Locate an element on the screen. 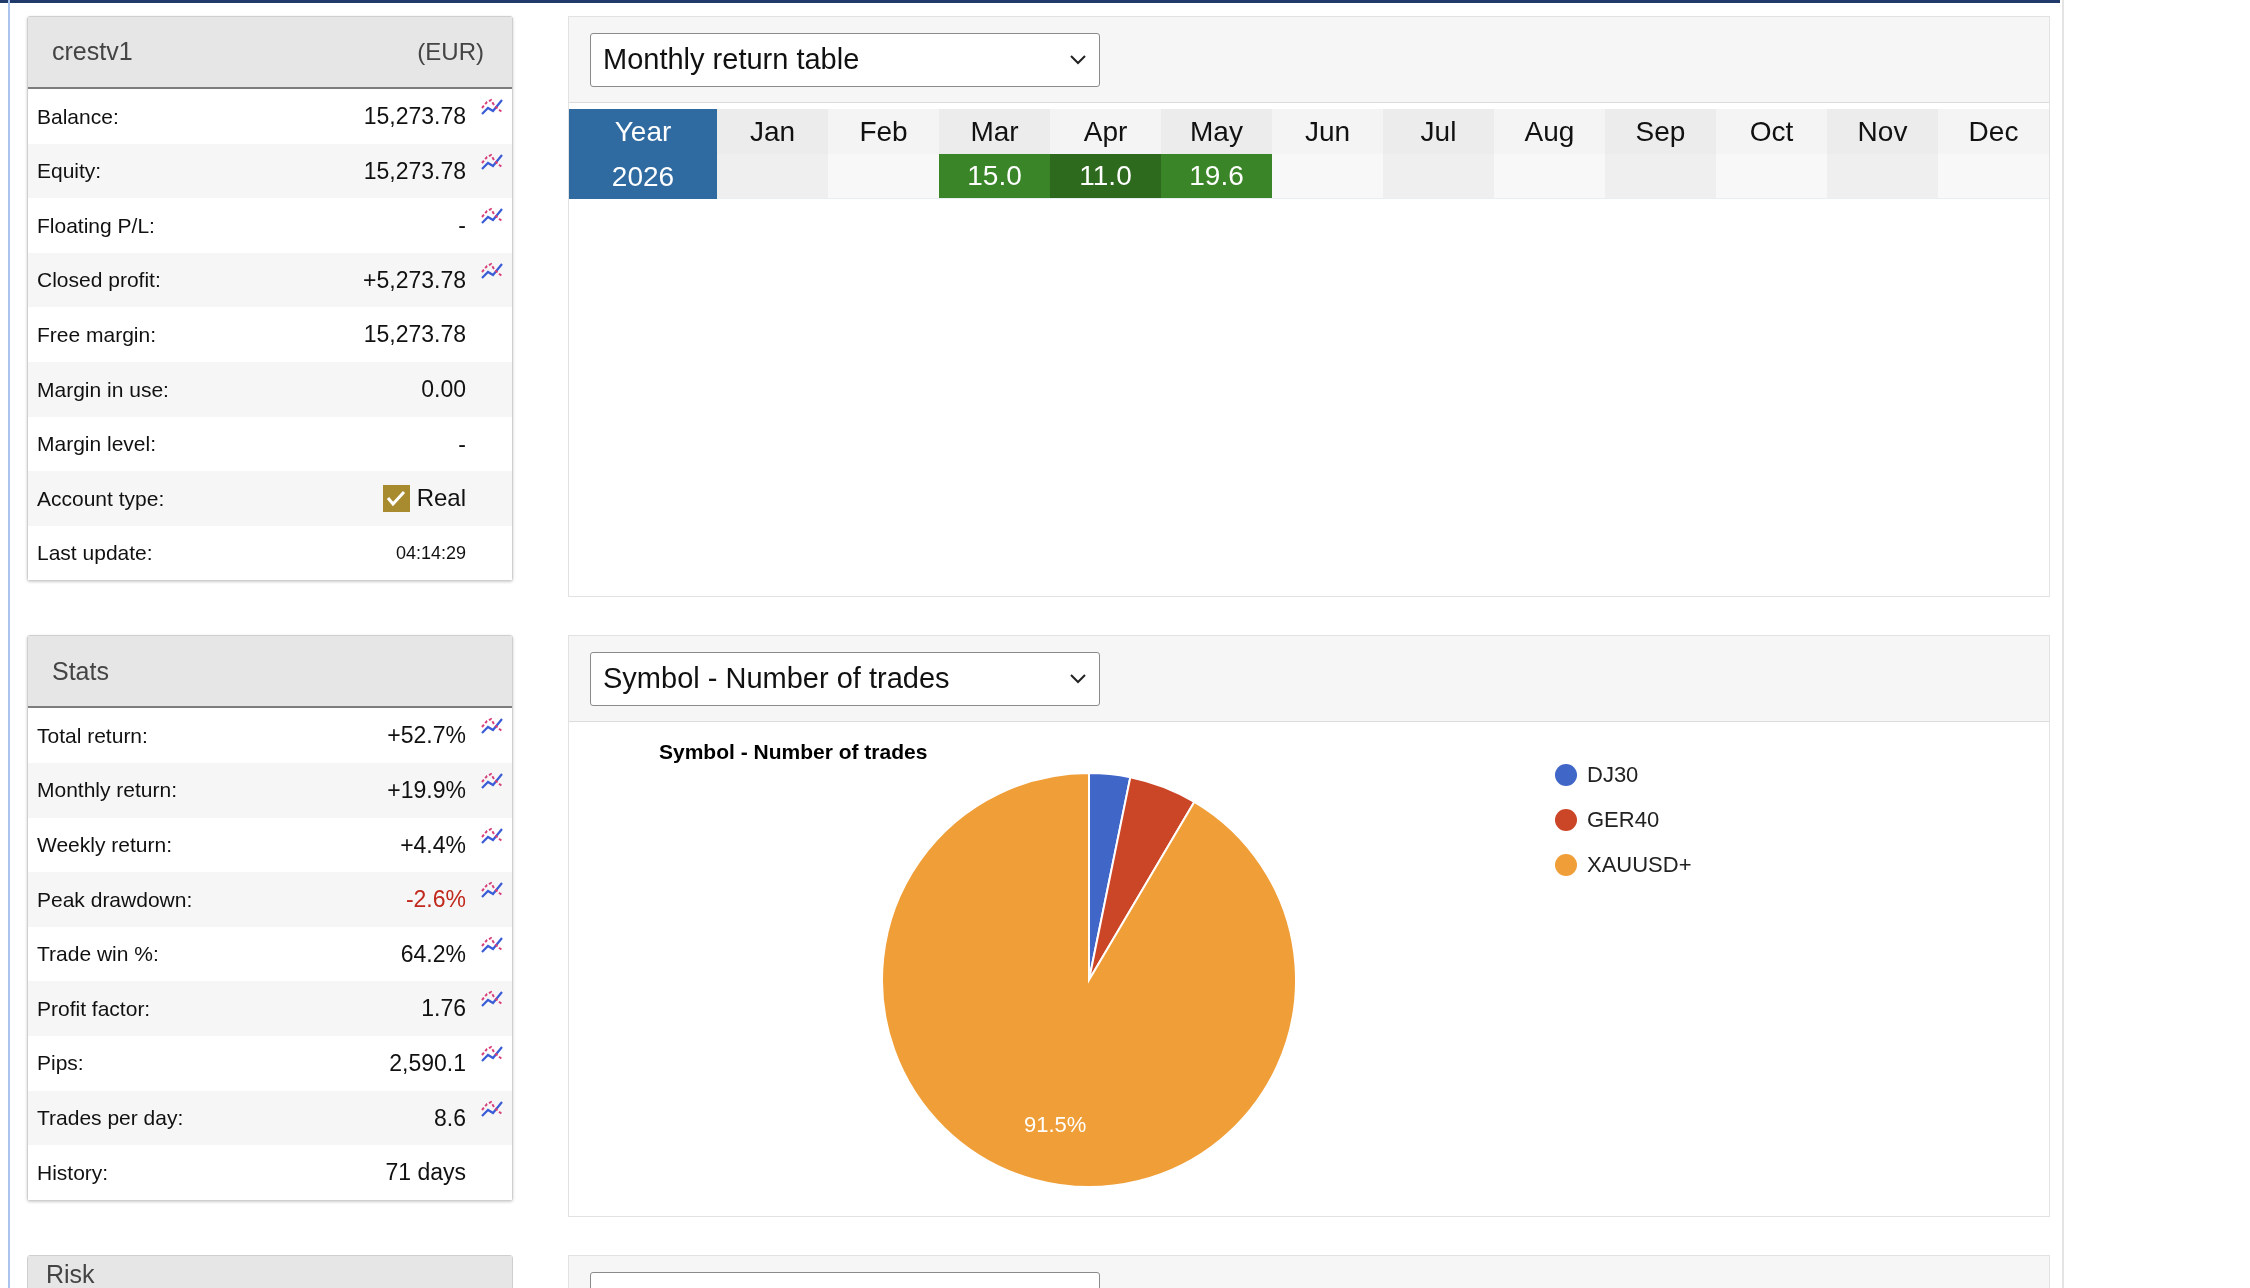  row-value: +19.9% is located at coordinates (426, 790).